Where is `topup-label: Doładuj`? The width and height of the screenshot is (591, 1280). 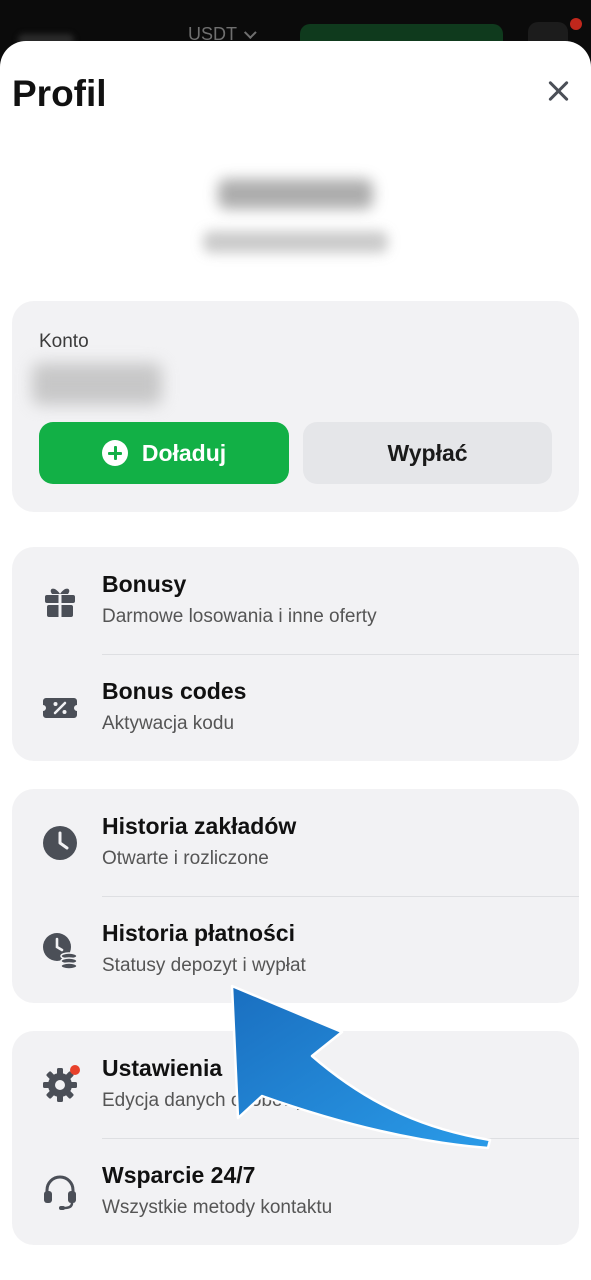
topup-label: Doładuj is located at coordinates (184, 452).